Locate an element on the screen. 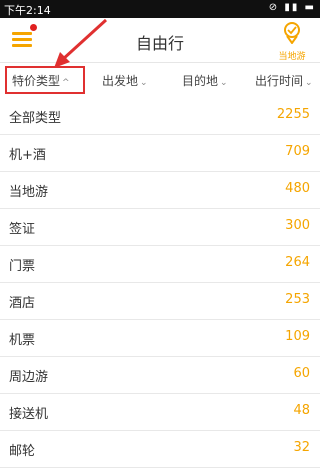  location-pin-icon is located at coordinates (292, 33).